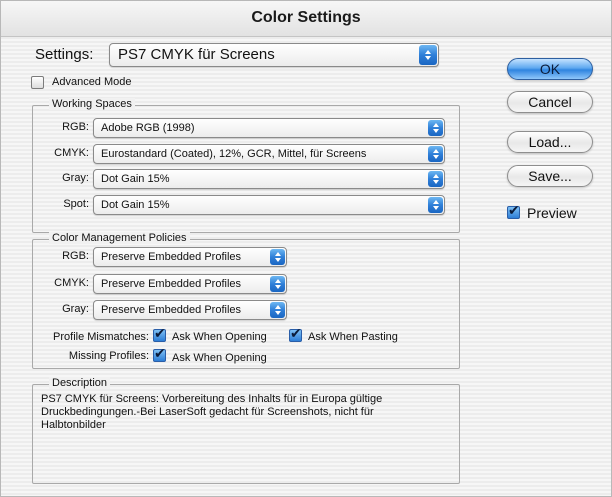 The width and height of the screenshot is (612, 497). What do you see at coordinates (75, 309) in the screenshot?
I see `pol-gray-label: Gray:` at bounding box center [75, 309].